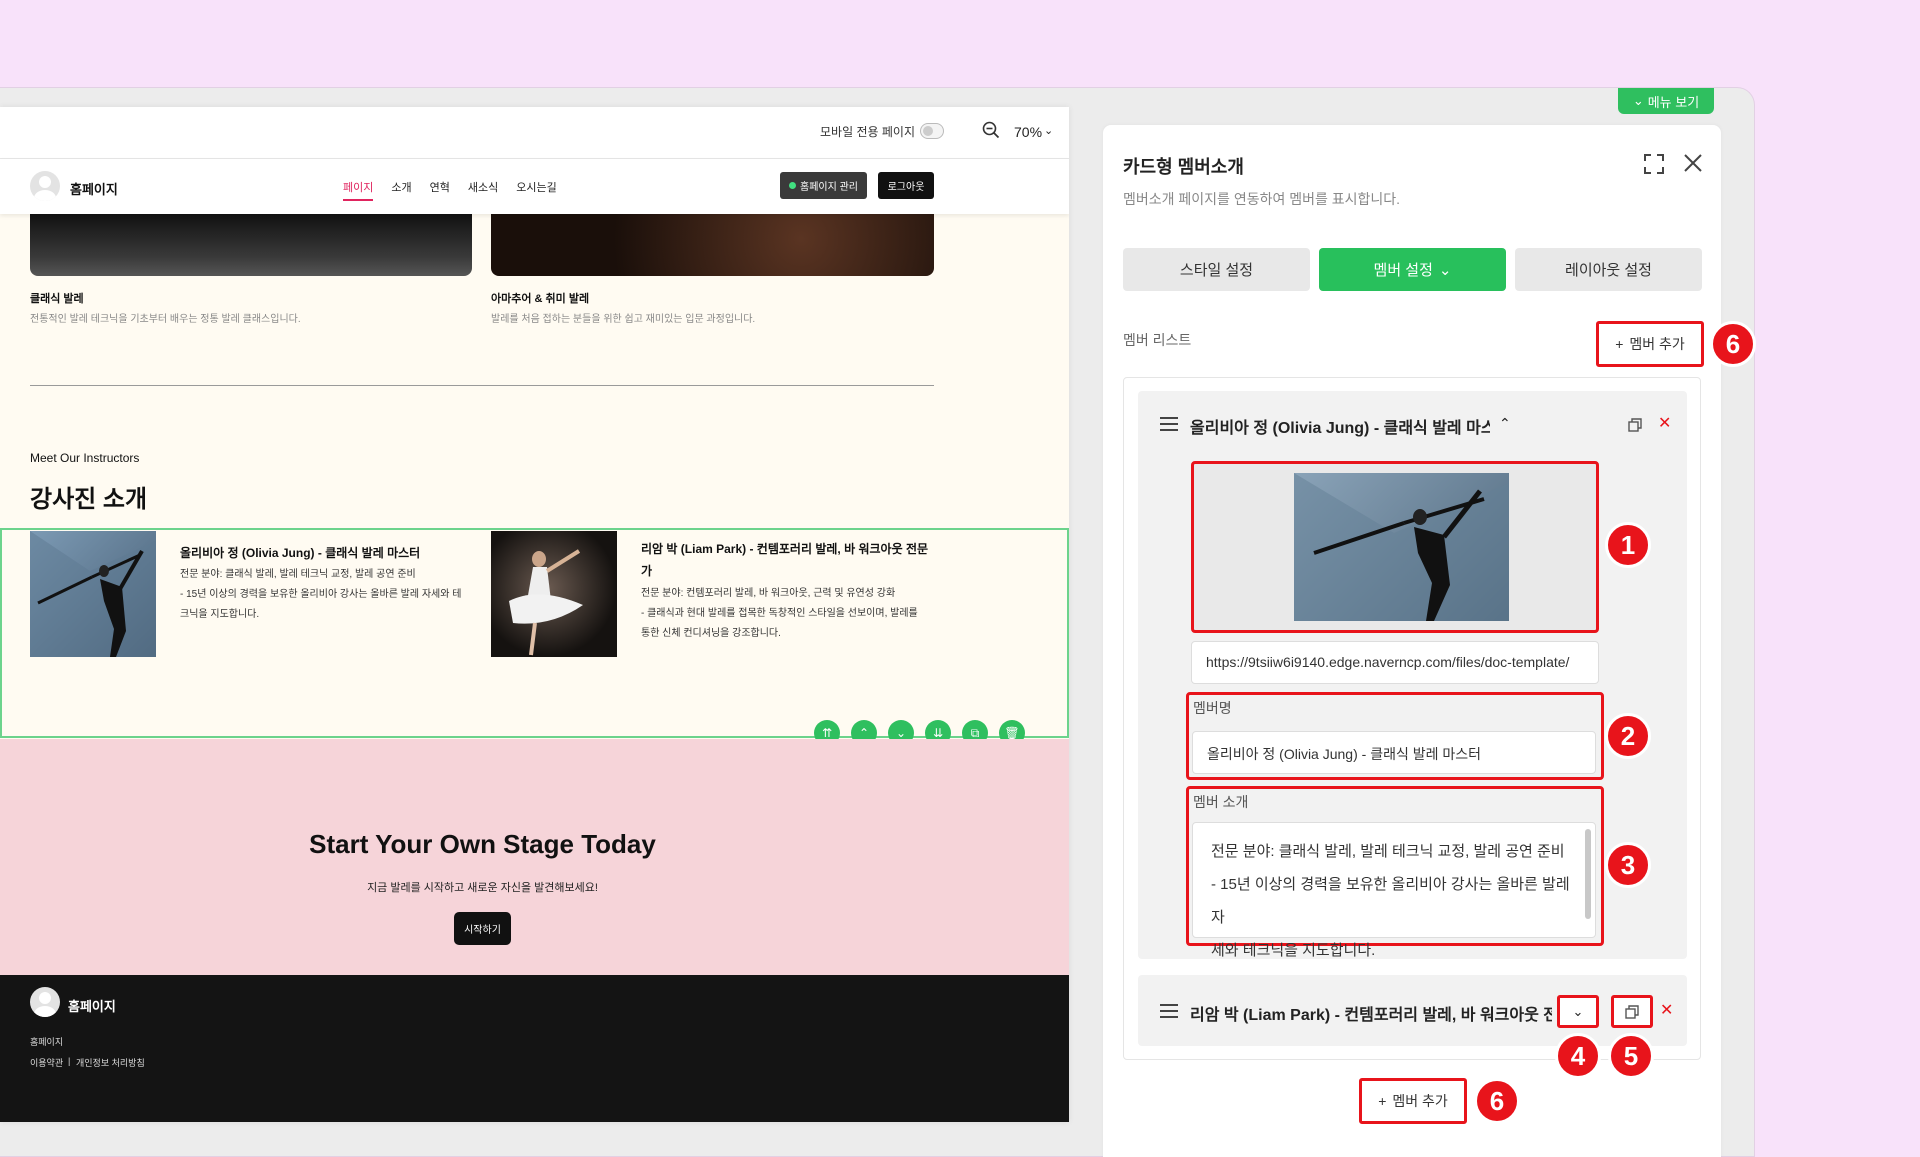  Describe the element at coordinates (1216, 269) in the screenshot. I see `tab-style-settings: 스타일 설정` at that location.